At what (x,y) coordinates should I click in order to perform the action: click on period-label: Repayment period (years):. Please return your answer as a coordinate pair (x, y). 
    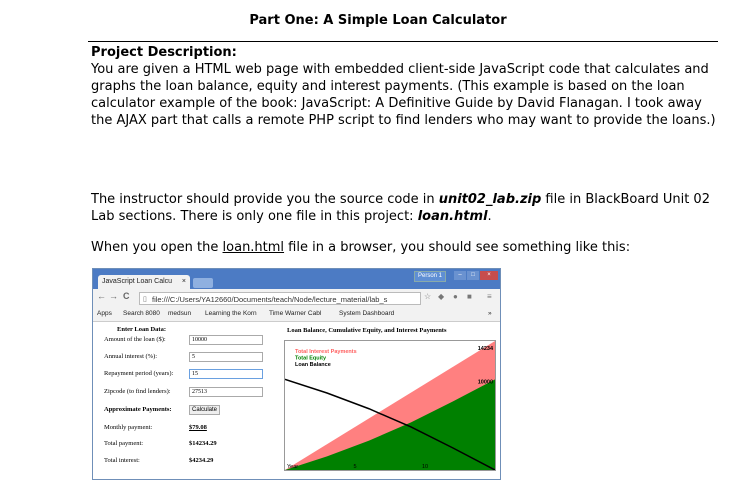
    Looking at the image, I should click on (139, 373).